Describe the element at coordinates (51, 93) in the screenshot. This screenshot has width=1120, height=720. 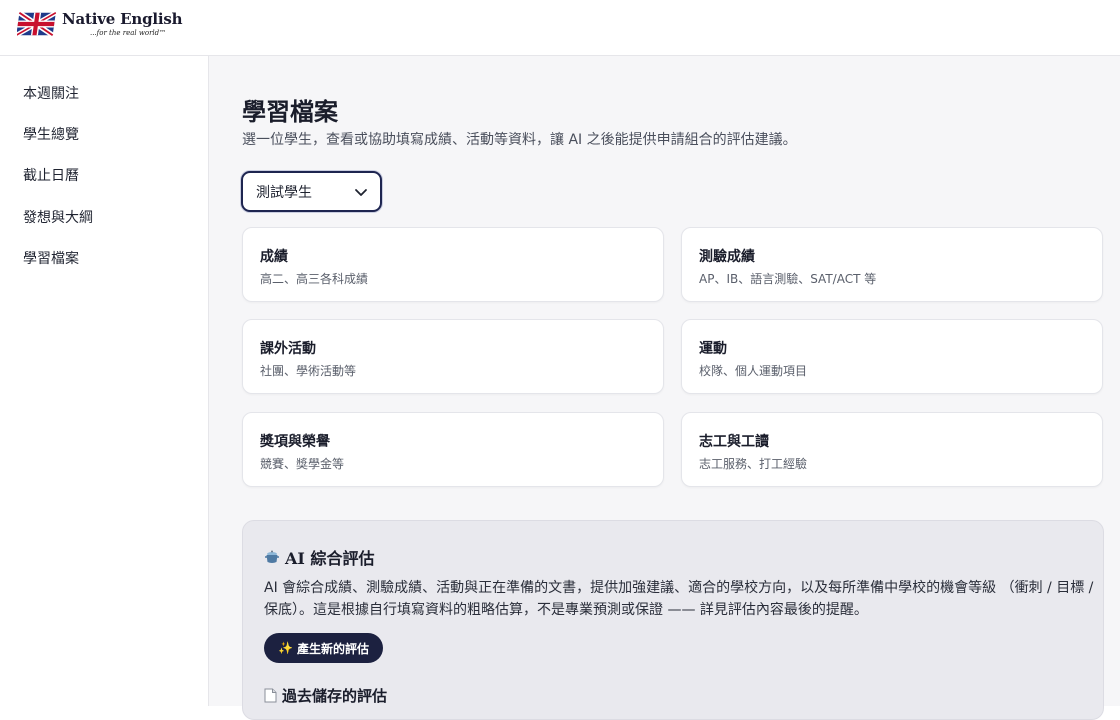
I see `sidebar-item-weekly-focus: 本週關注` at that location.